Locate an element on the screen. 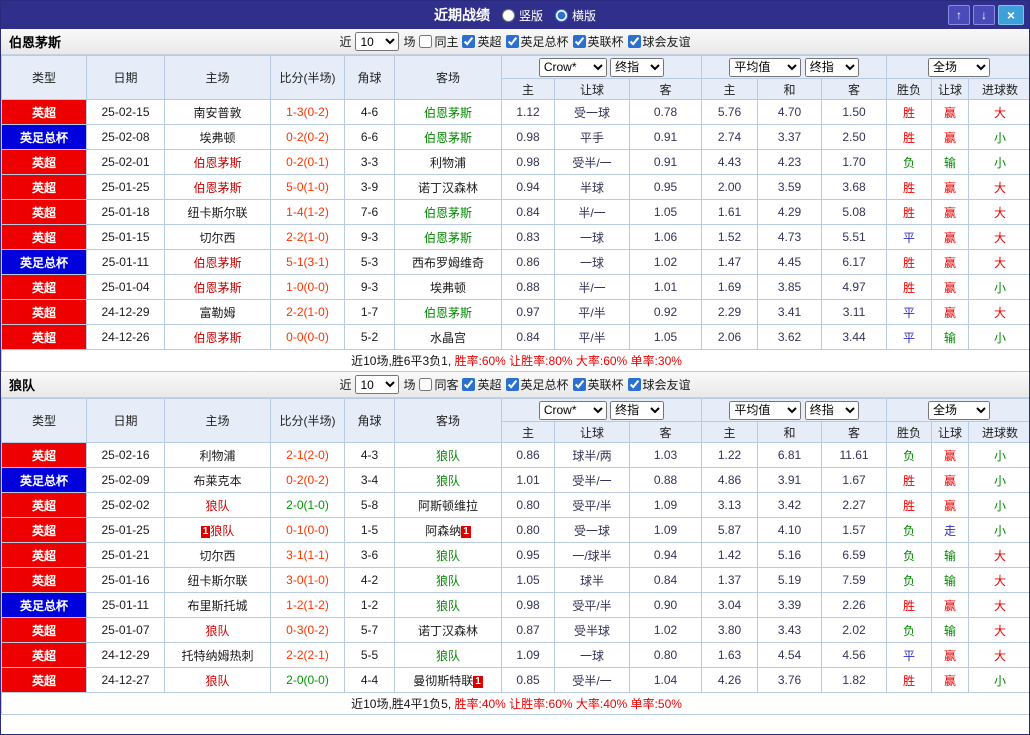 The image size is (1030, 735). ah-away-odds-cell: 1.04 is located at coordinates (665, 680).